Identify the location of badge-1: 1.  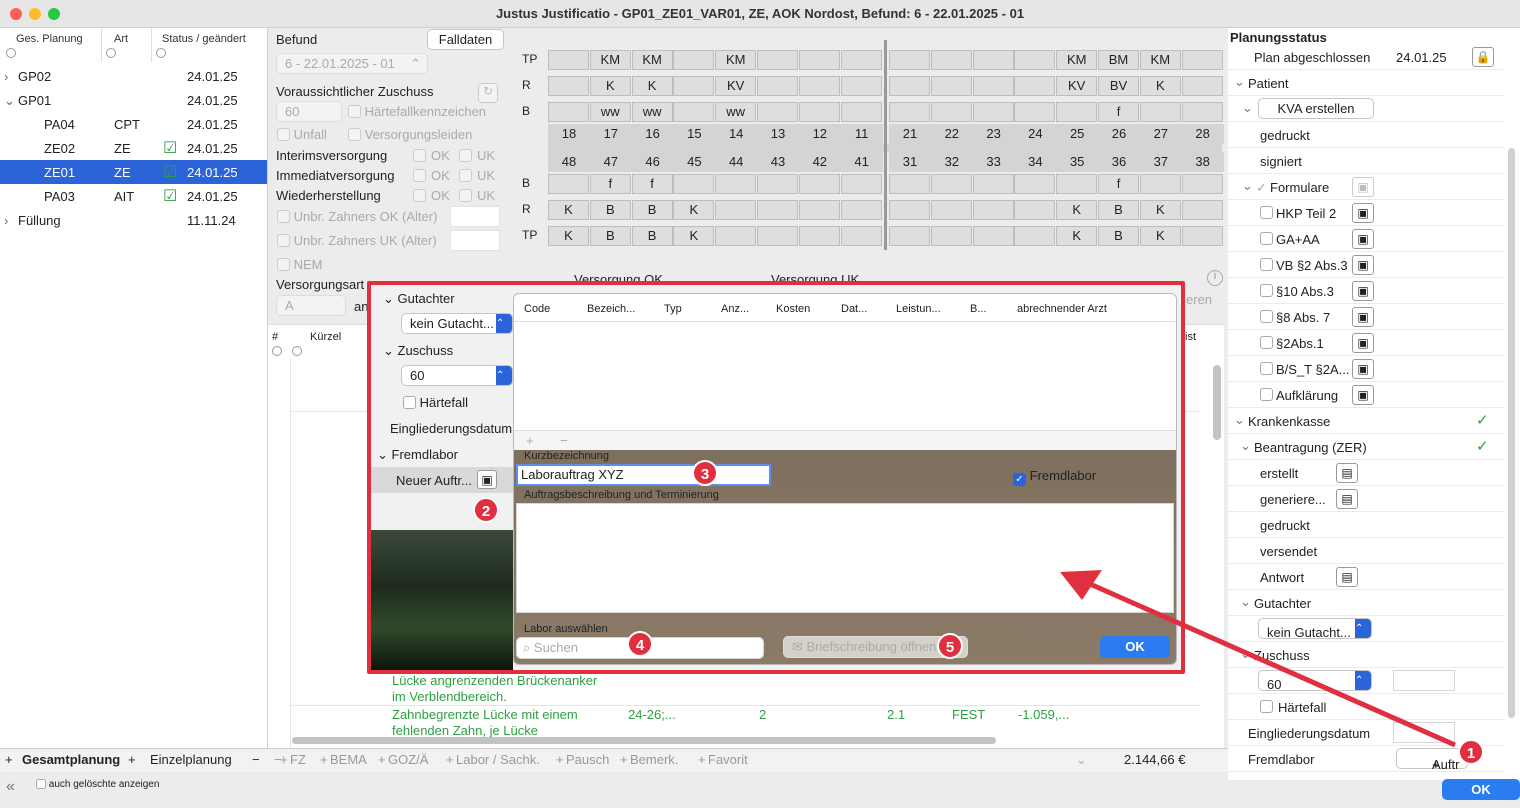
(1471, 752).